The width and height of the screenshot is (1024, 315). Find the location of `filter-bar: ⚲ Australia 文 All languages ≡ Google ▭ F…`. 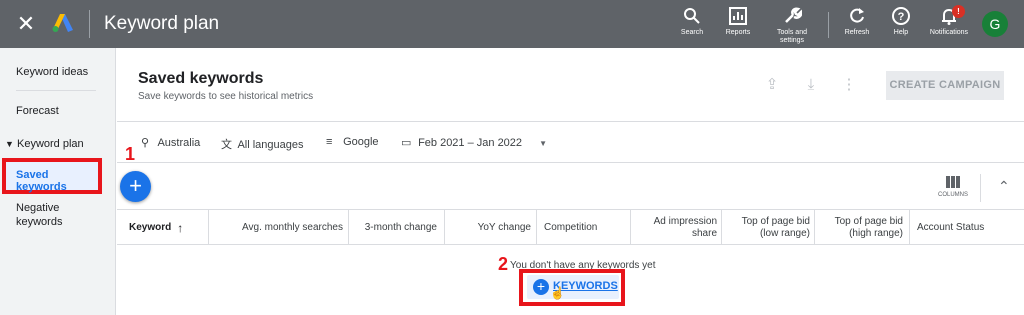

filter-bar: ⚲ Australia 文 All languages ≡ Google ▭ F… is located at coordinates (570, 143).